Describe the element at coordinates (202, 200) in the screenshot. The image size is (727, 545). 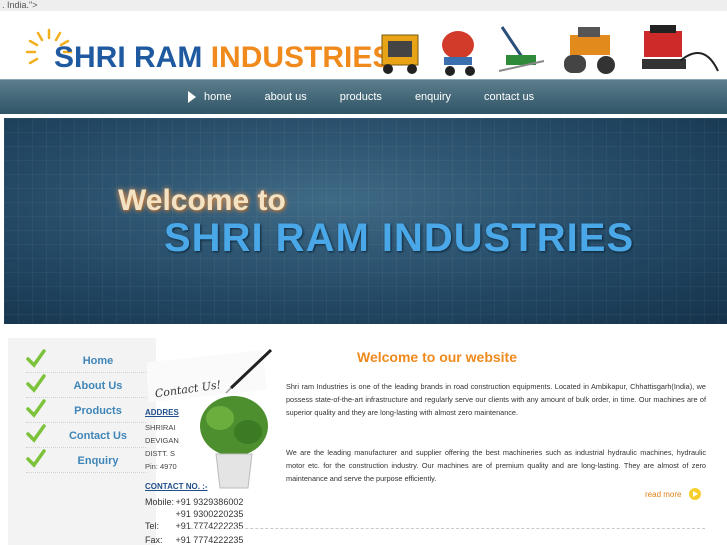
I see `banner-welcome-text: Welcome to` at that location.